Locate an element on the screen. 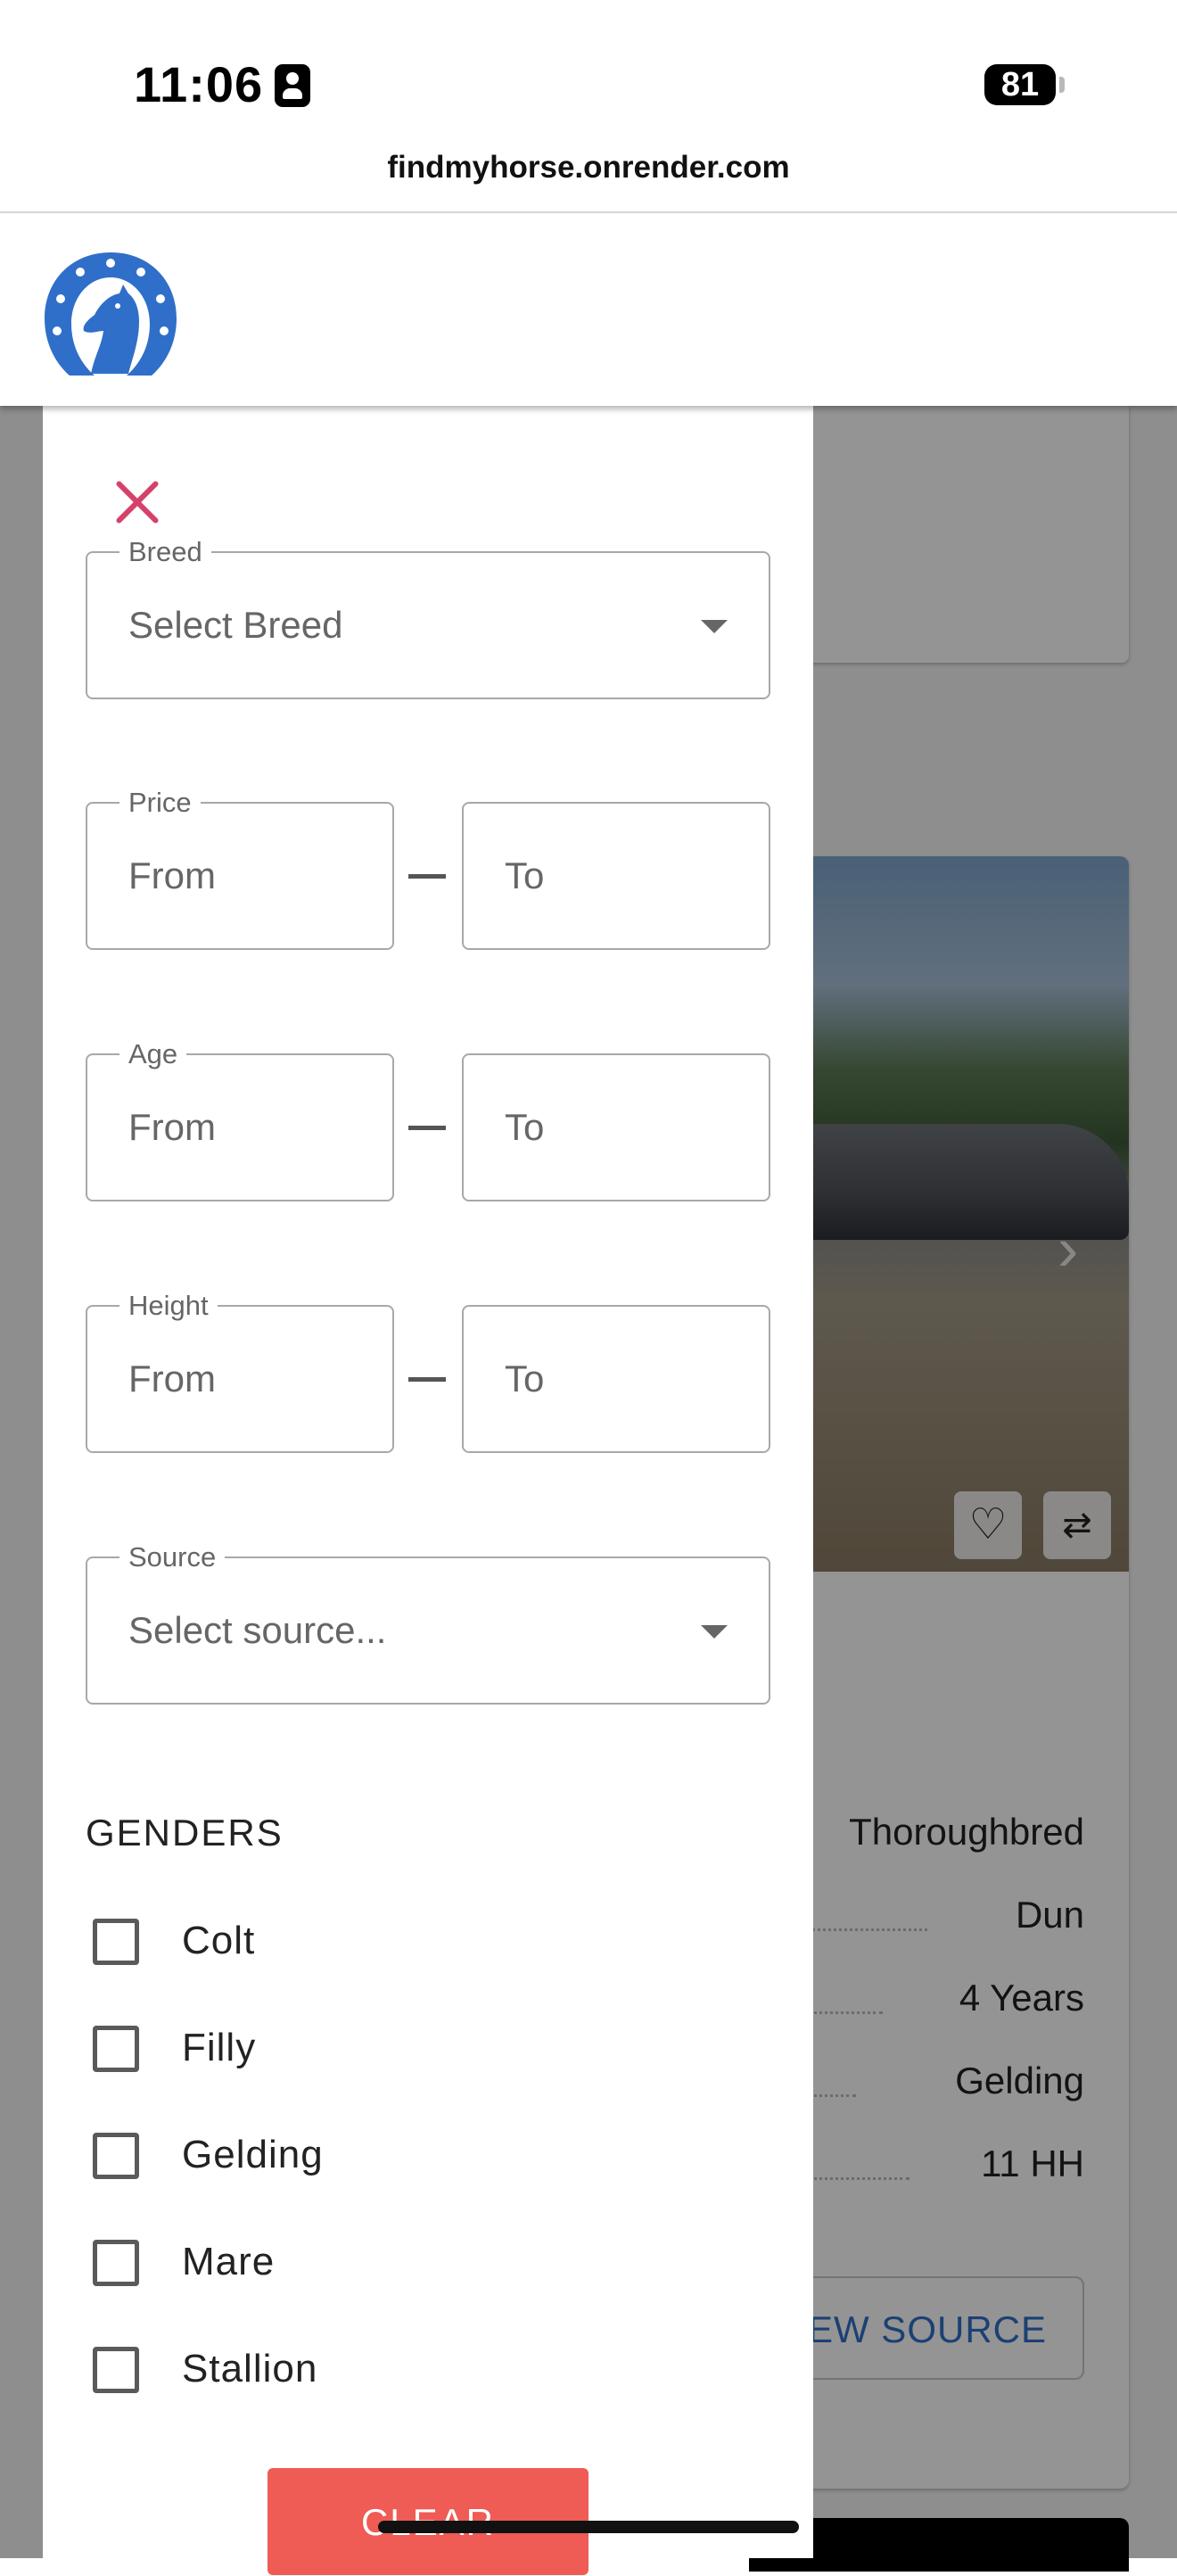  status-bar: 11:06 81 findmyhorse.onrender.com is located at coordinates (588, 93).